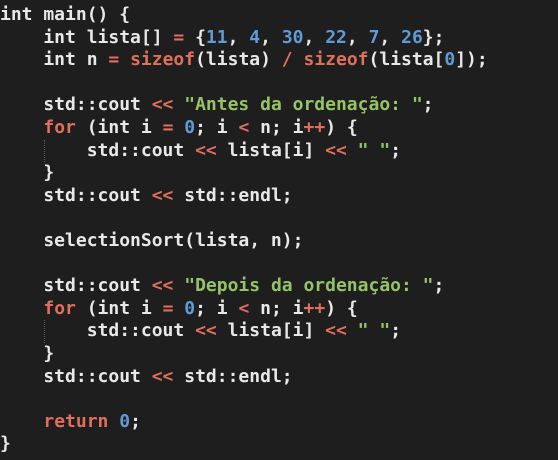  Describe the element at coordinates (303, 105) in the screenshot. I see `code-token: "Antes da ordenação: "` at that location.